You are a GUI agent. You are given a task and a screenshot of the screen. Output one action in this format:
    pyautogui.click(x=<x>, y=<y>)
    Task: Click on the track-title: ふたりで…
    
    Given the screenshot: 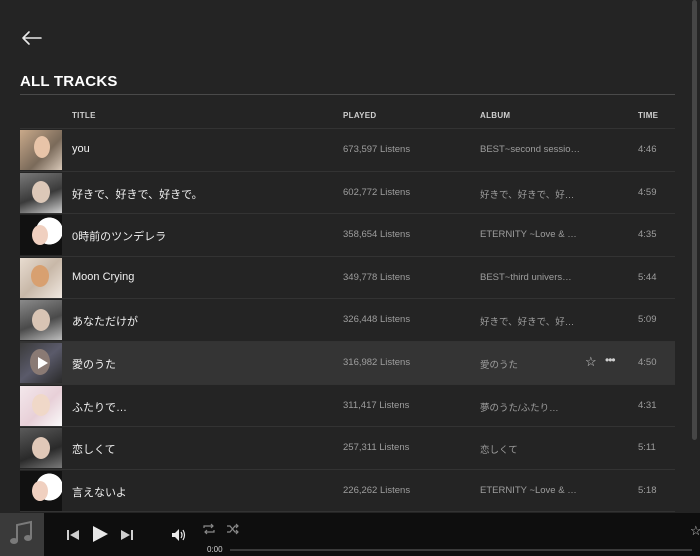 What is the action you would take?
    pyautogui.click(x=99, y=407)
    